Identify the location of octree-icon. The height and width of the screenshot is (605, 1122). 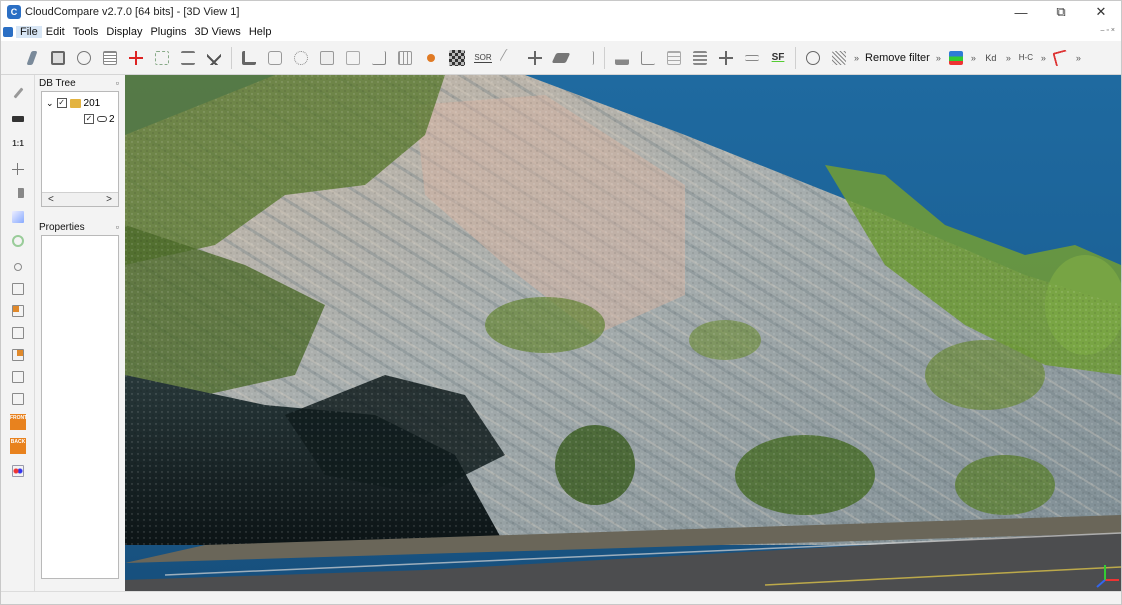
(353, 57).